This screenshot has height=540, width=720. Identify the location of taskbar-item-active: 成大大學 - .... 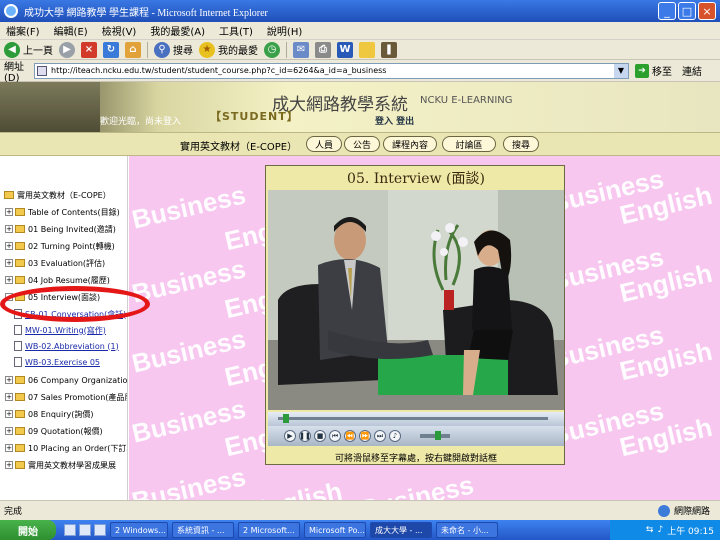
(401, 530).